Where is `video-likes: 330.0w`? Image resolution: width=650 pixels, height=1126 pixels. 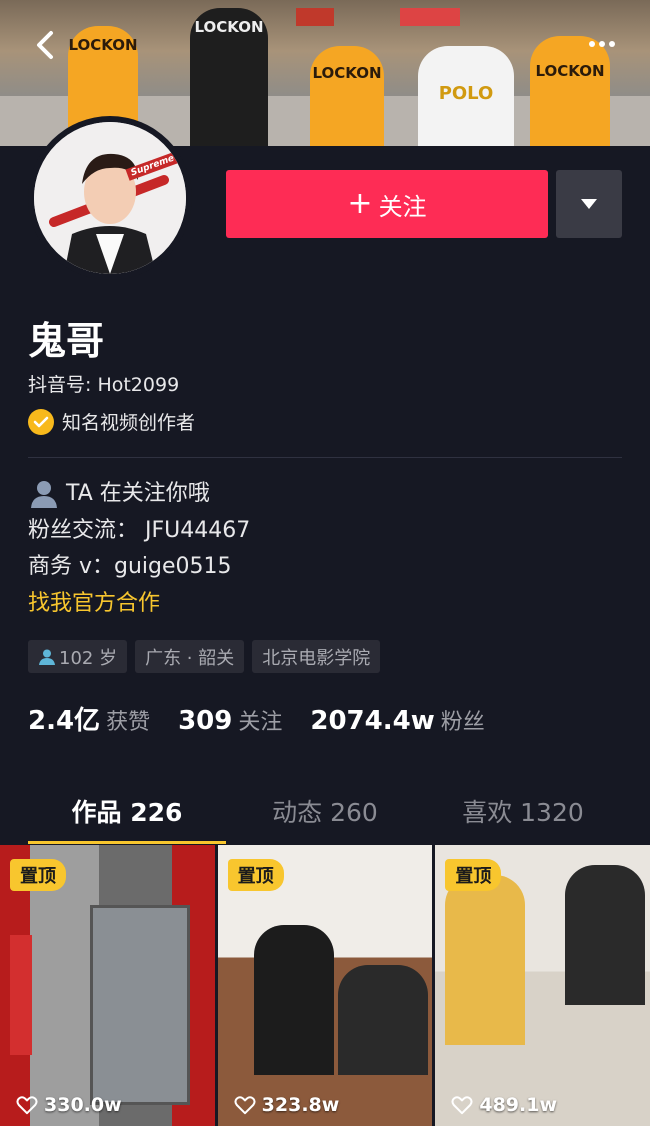
video-likes: 330.0w is located at coordinates (69, 1105).